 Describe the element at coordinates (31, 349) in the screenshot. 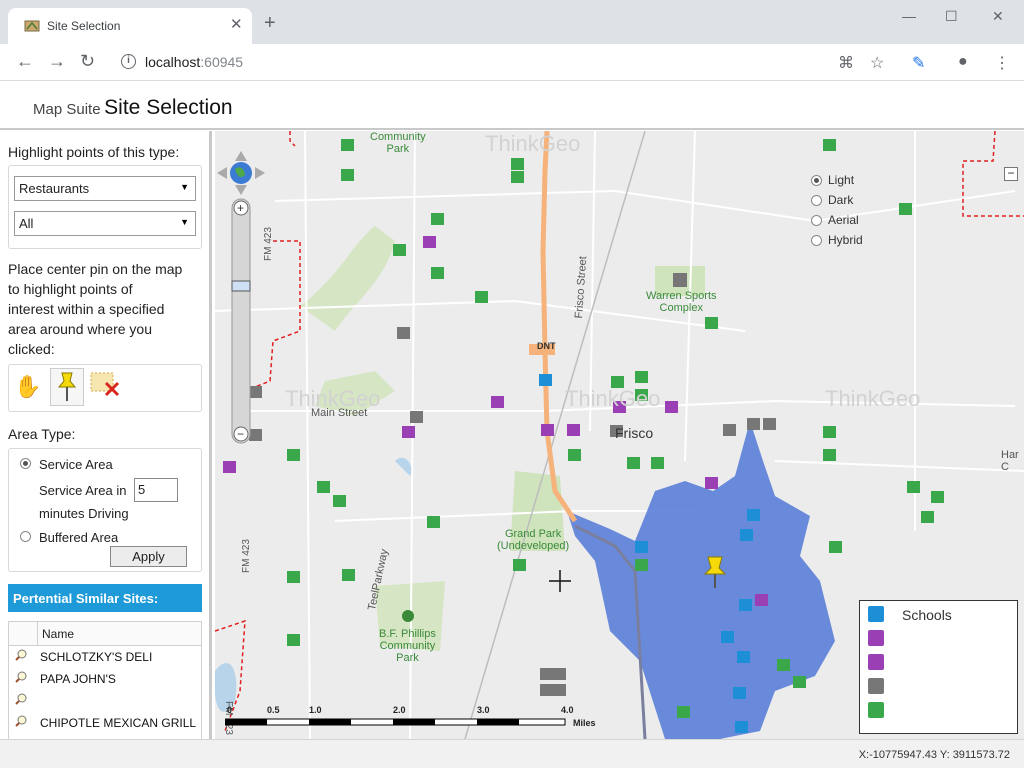

I see `instruction-line: clicked:` at that location.